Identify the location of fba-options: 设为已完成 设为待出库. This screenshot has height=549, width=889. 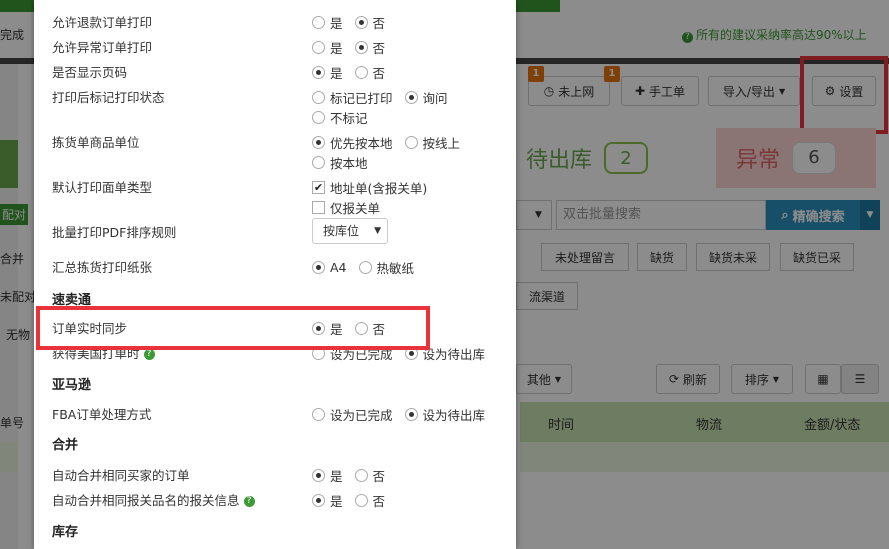
(412, 414).